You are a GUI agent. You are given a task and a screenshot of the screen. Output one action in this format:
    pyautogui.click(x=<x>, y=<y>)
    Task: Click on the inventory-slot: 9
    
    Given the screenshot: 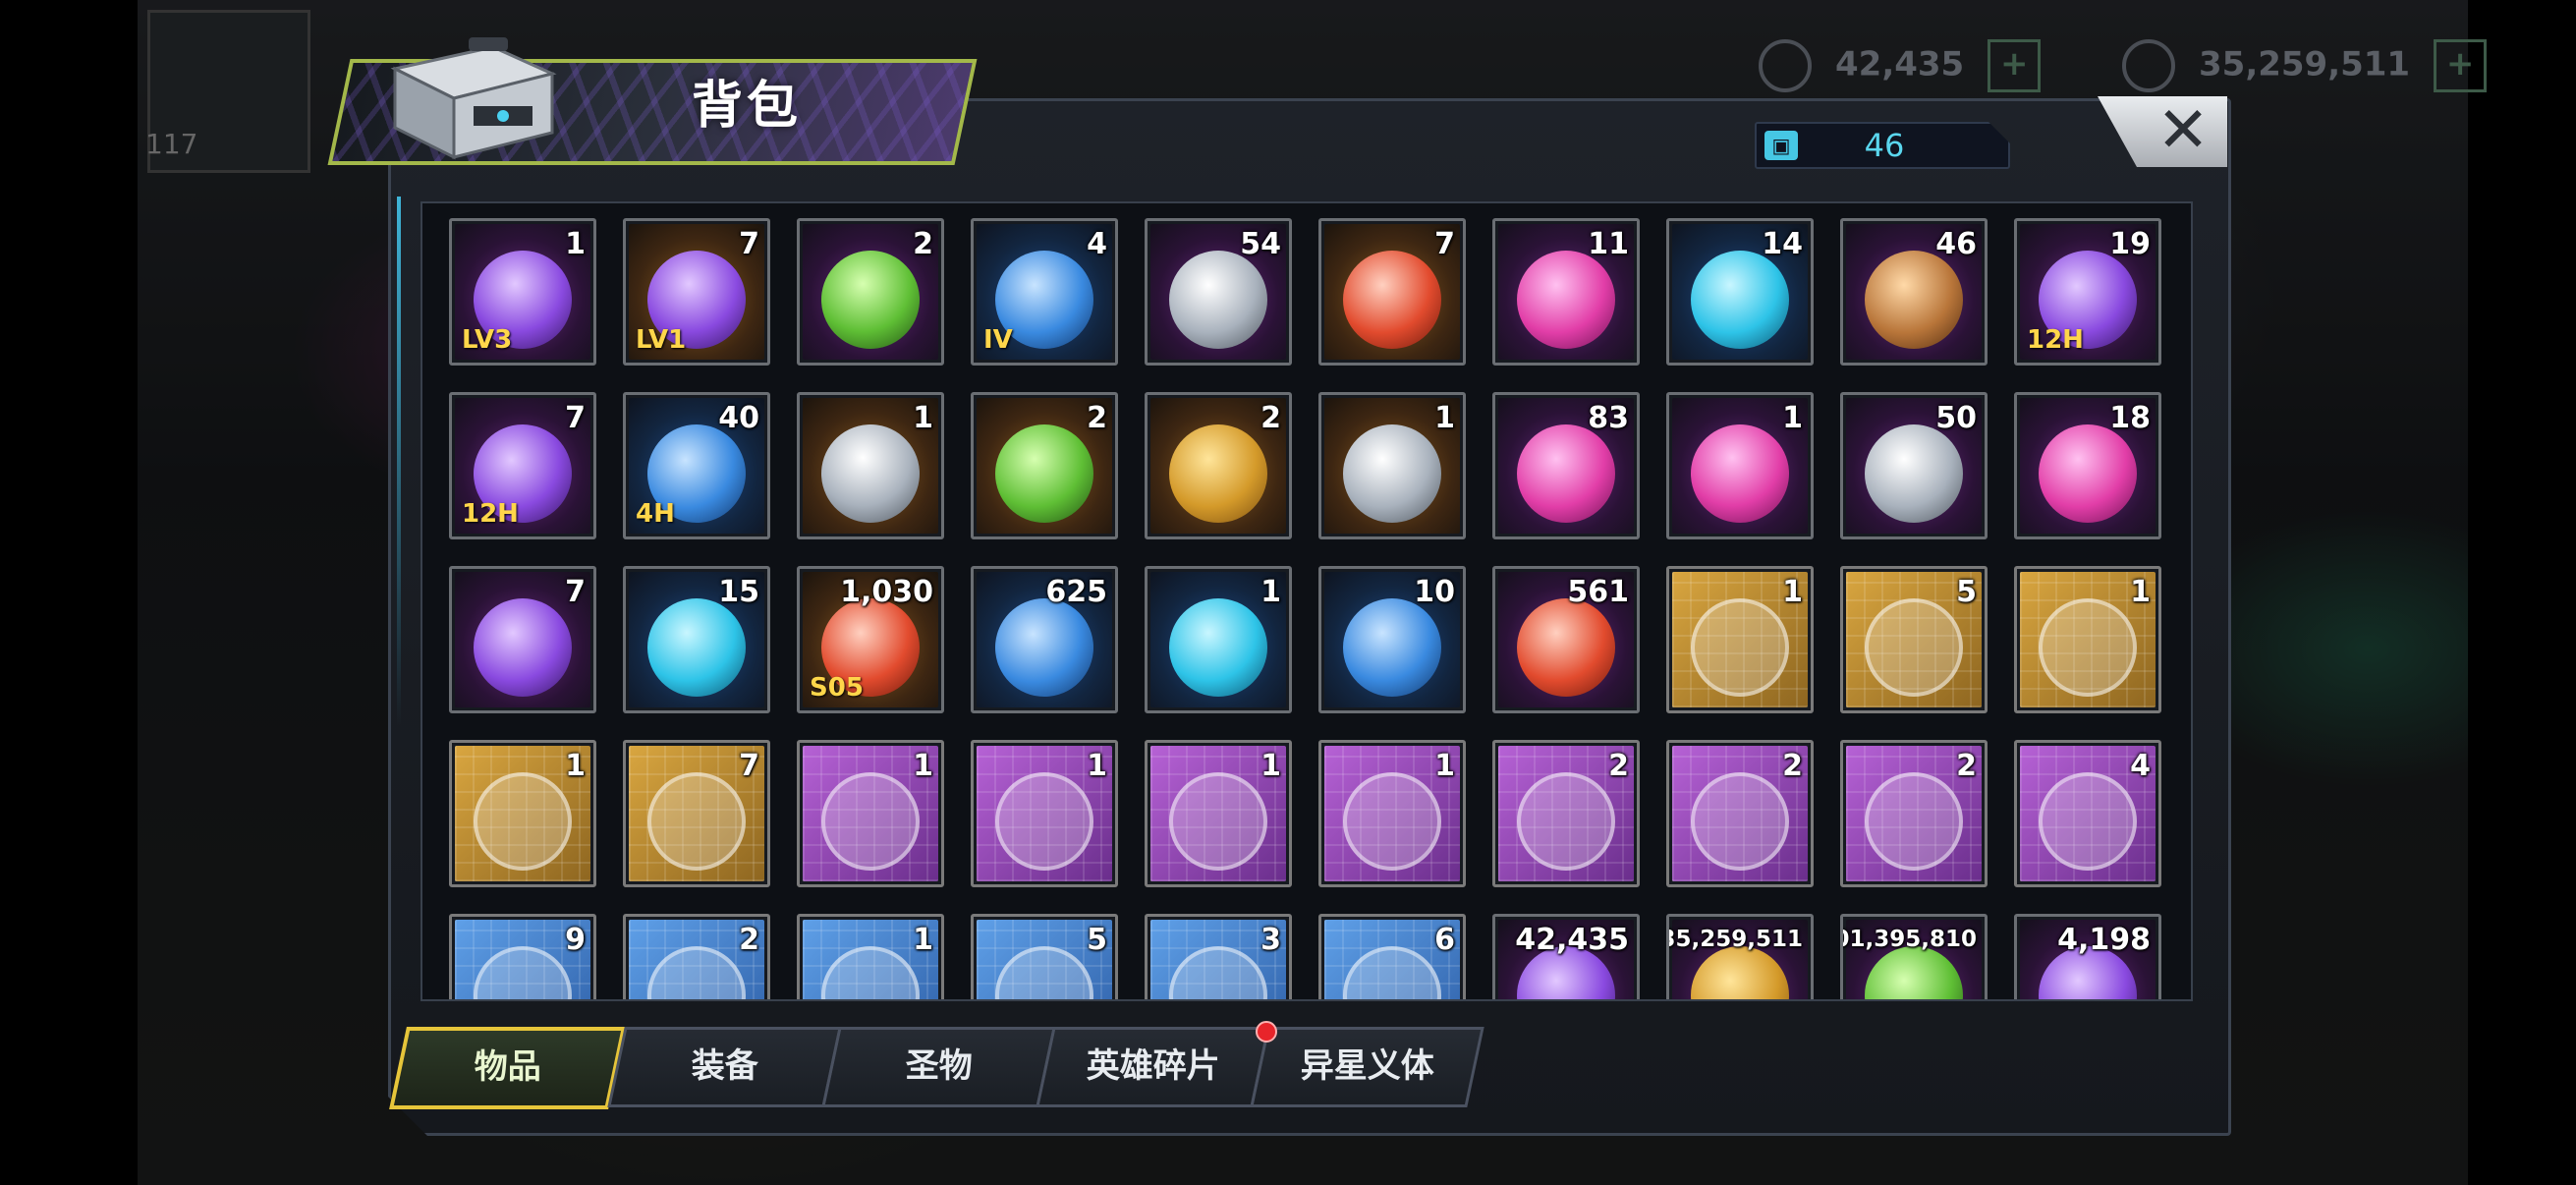 What is the action you would take?
    pyautogui.click(x=522, y=957)
    